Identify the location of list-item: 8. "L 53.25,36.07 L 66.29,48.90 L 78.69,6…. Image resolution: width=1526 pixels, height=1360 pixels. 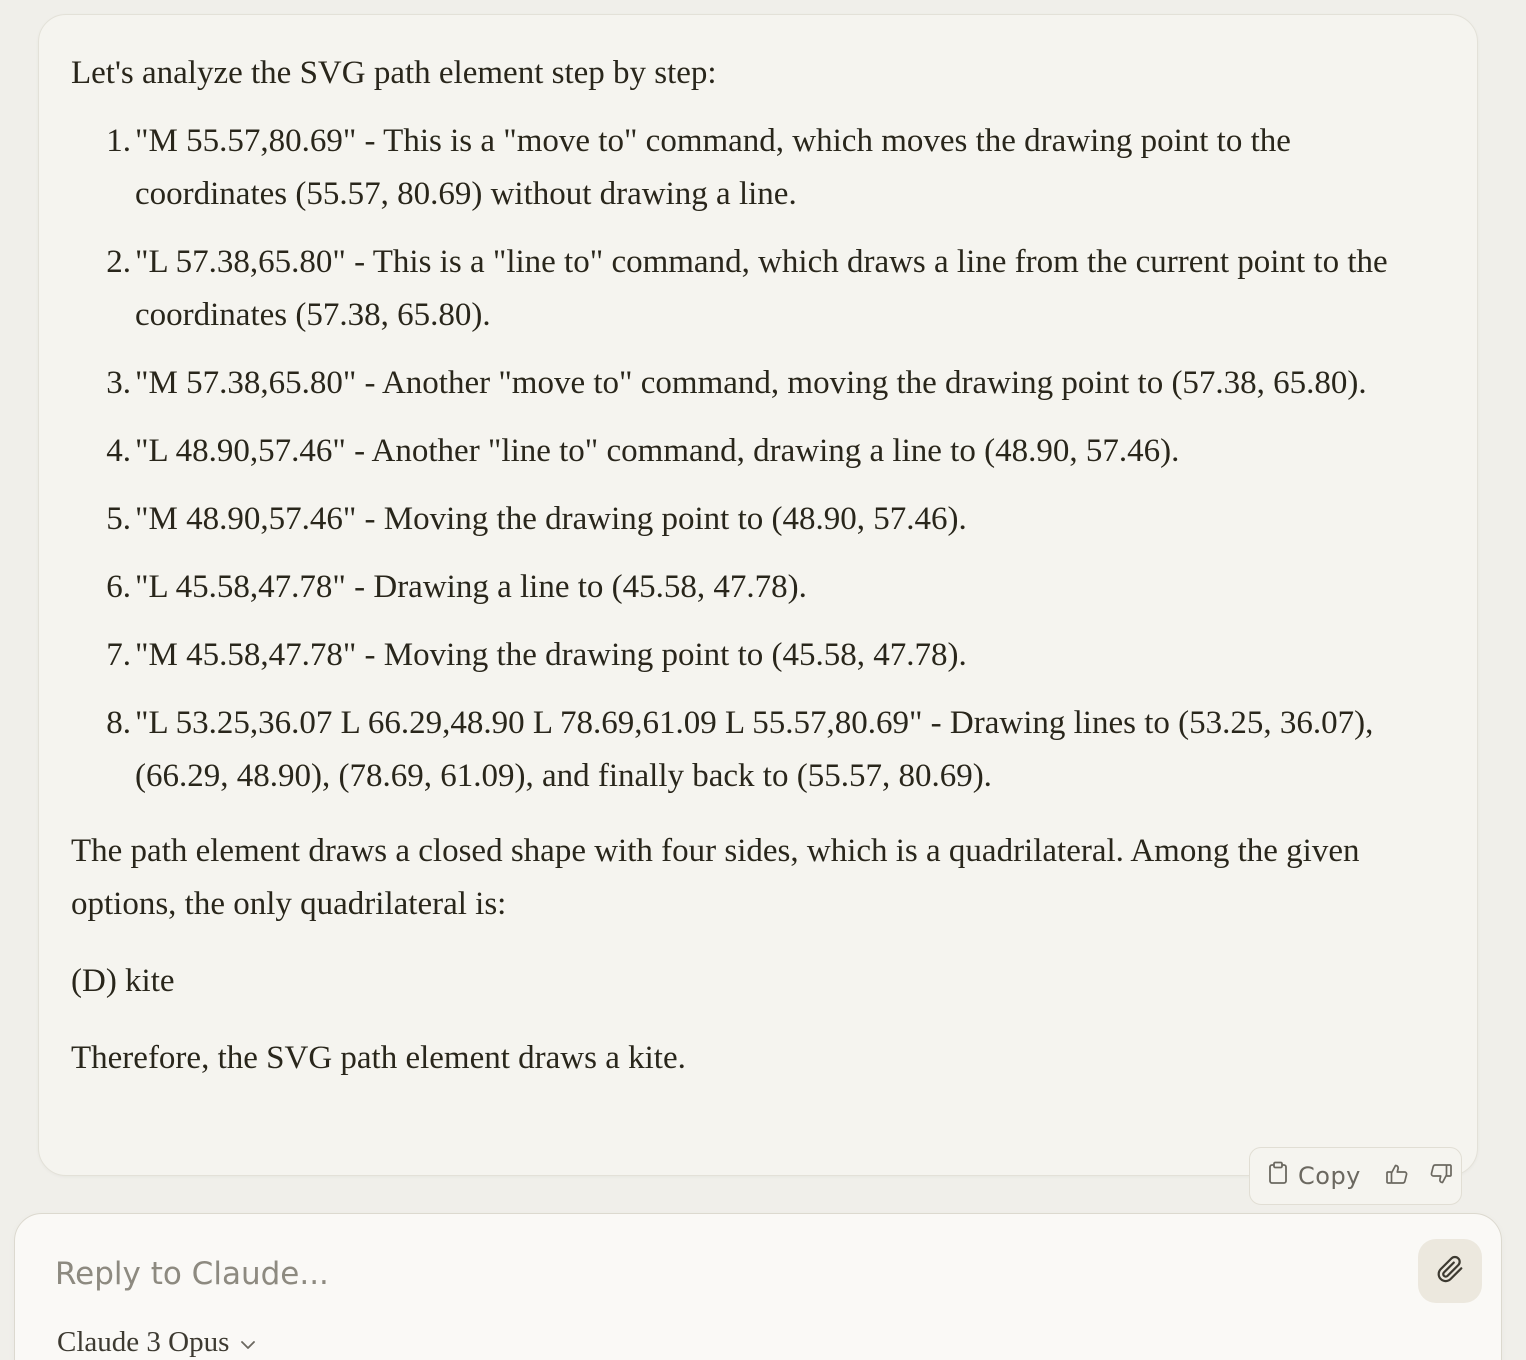
(731, 750).